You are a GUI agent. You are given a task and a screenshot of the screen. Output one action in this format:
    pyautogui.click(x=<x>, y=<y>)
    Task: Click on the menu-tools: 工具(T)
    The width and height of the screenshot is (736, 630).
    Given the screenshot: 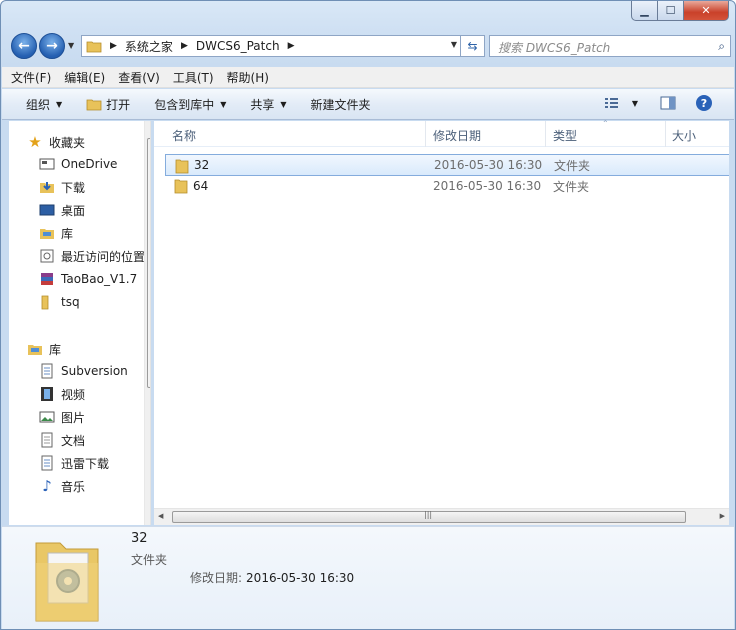 What is the action you would take?
    pyautogui.click(x=193, y=77)
    